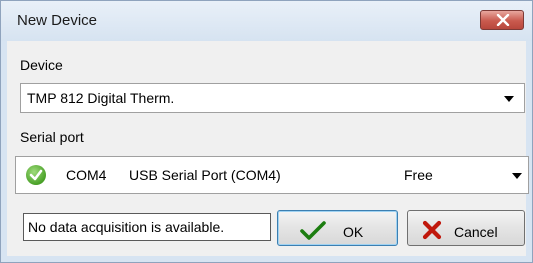 This screenshot has width=533, height=263. I want to click on serial-port-label: Serial port, so click(52, 137).